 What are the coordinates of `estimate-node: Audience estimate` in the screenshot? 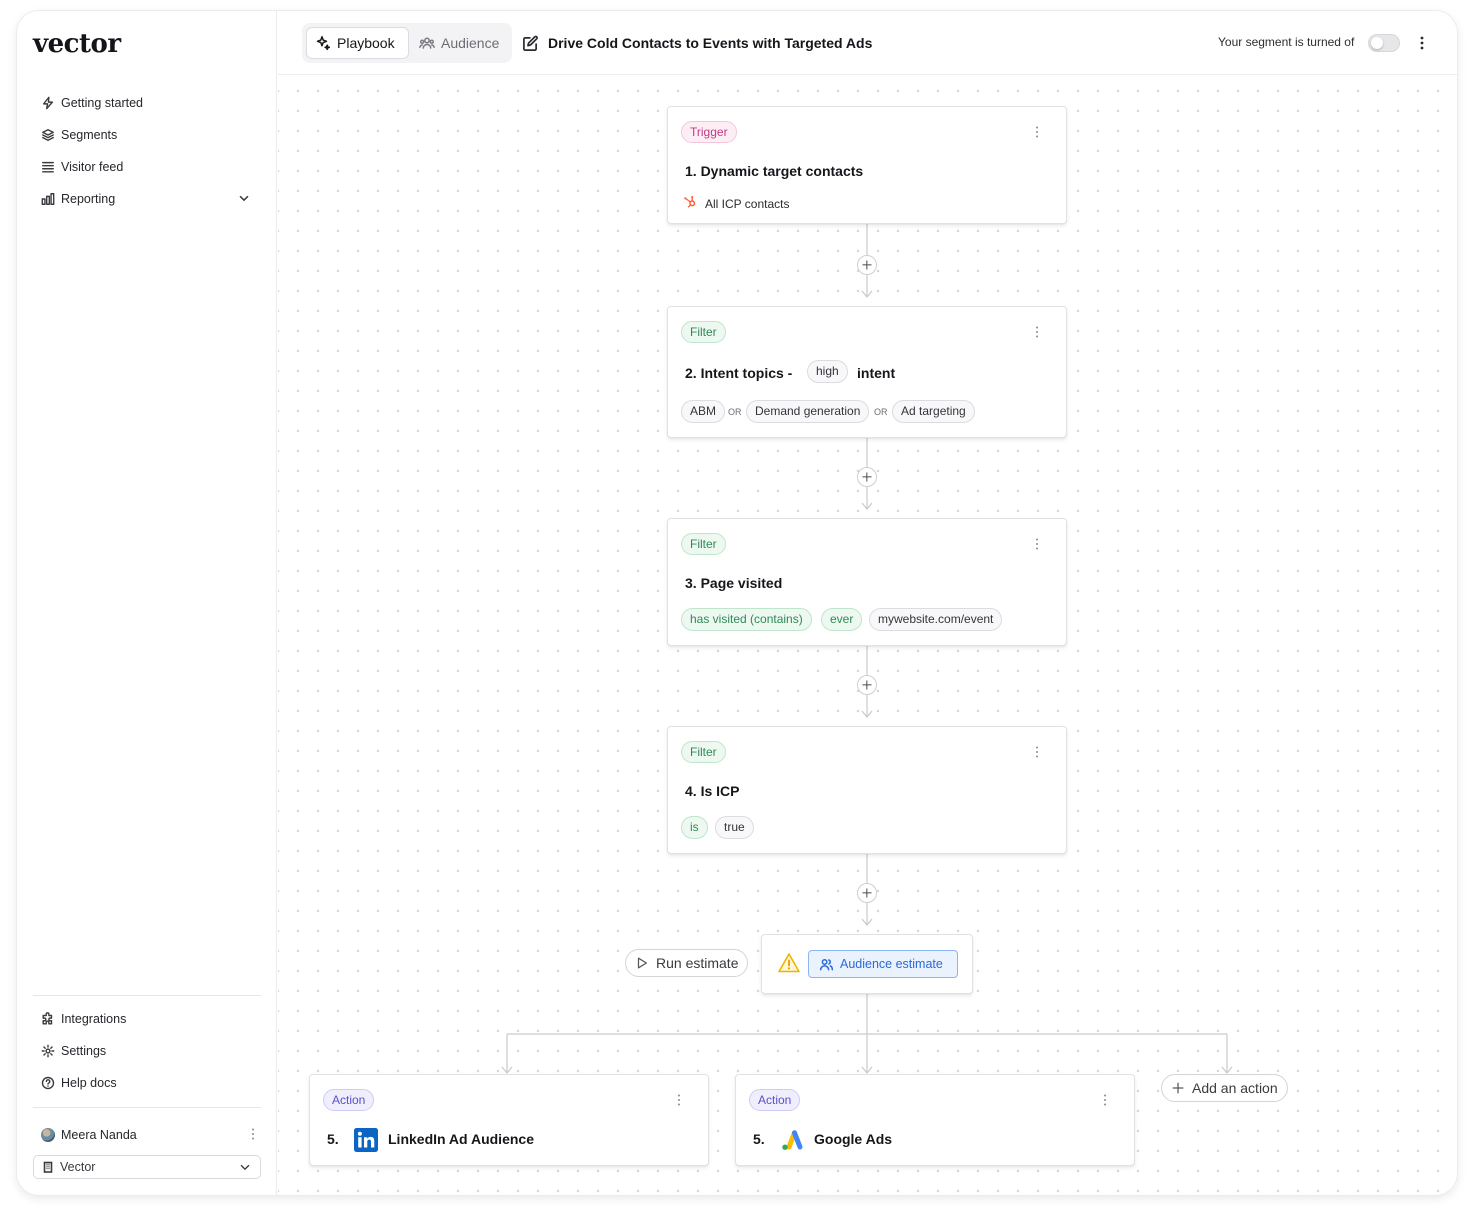 It's located at (867, 964).